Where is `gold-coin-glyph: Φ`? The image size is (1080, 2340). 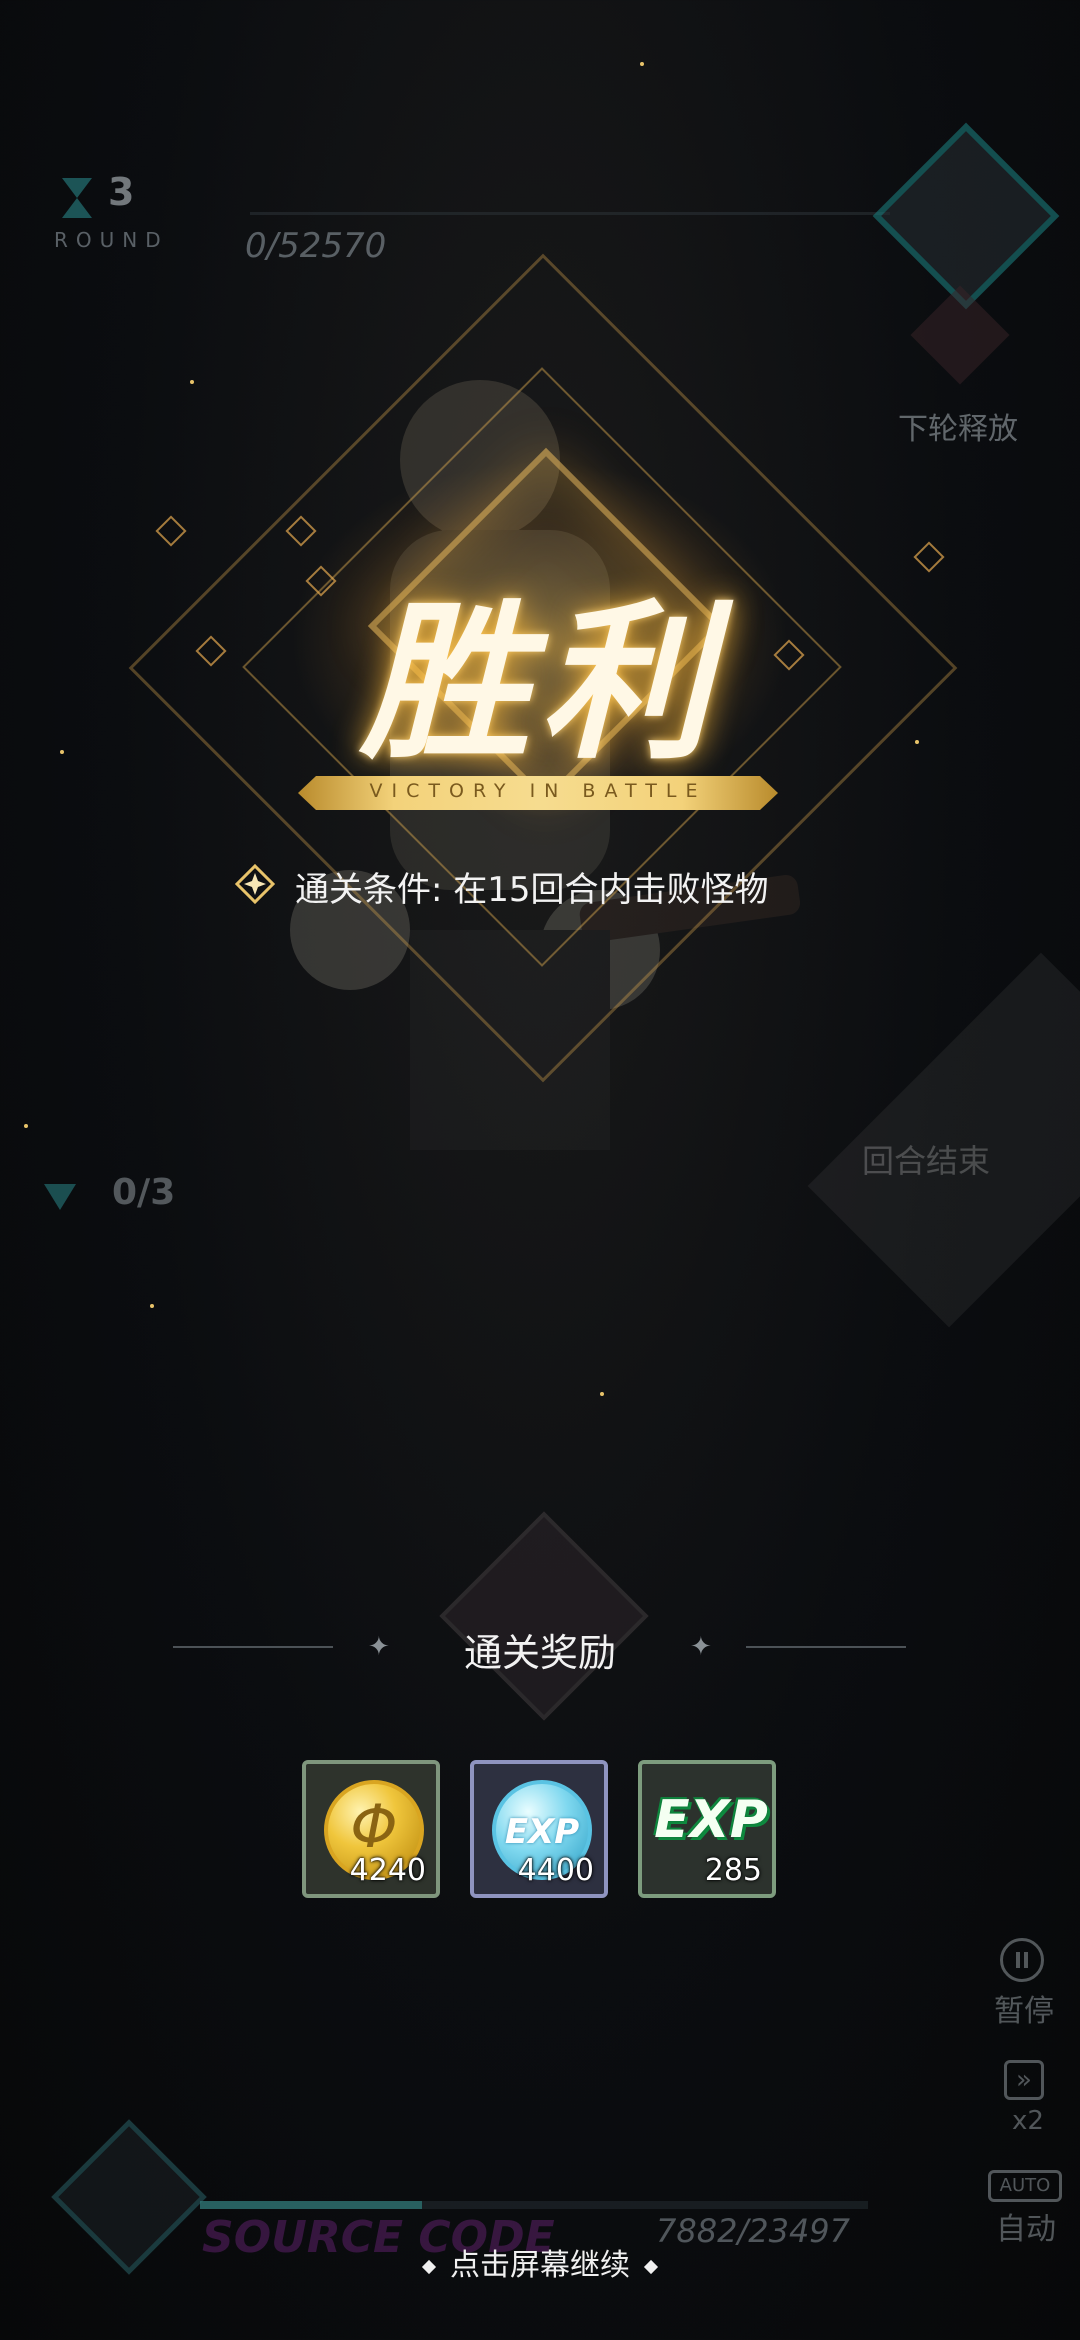
gold-coin-glyph: Φ is located at coordinates (374, 1827).